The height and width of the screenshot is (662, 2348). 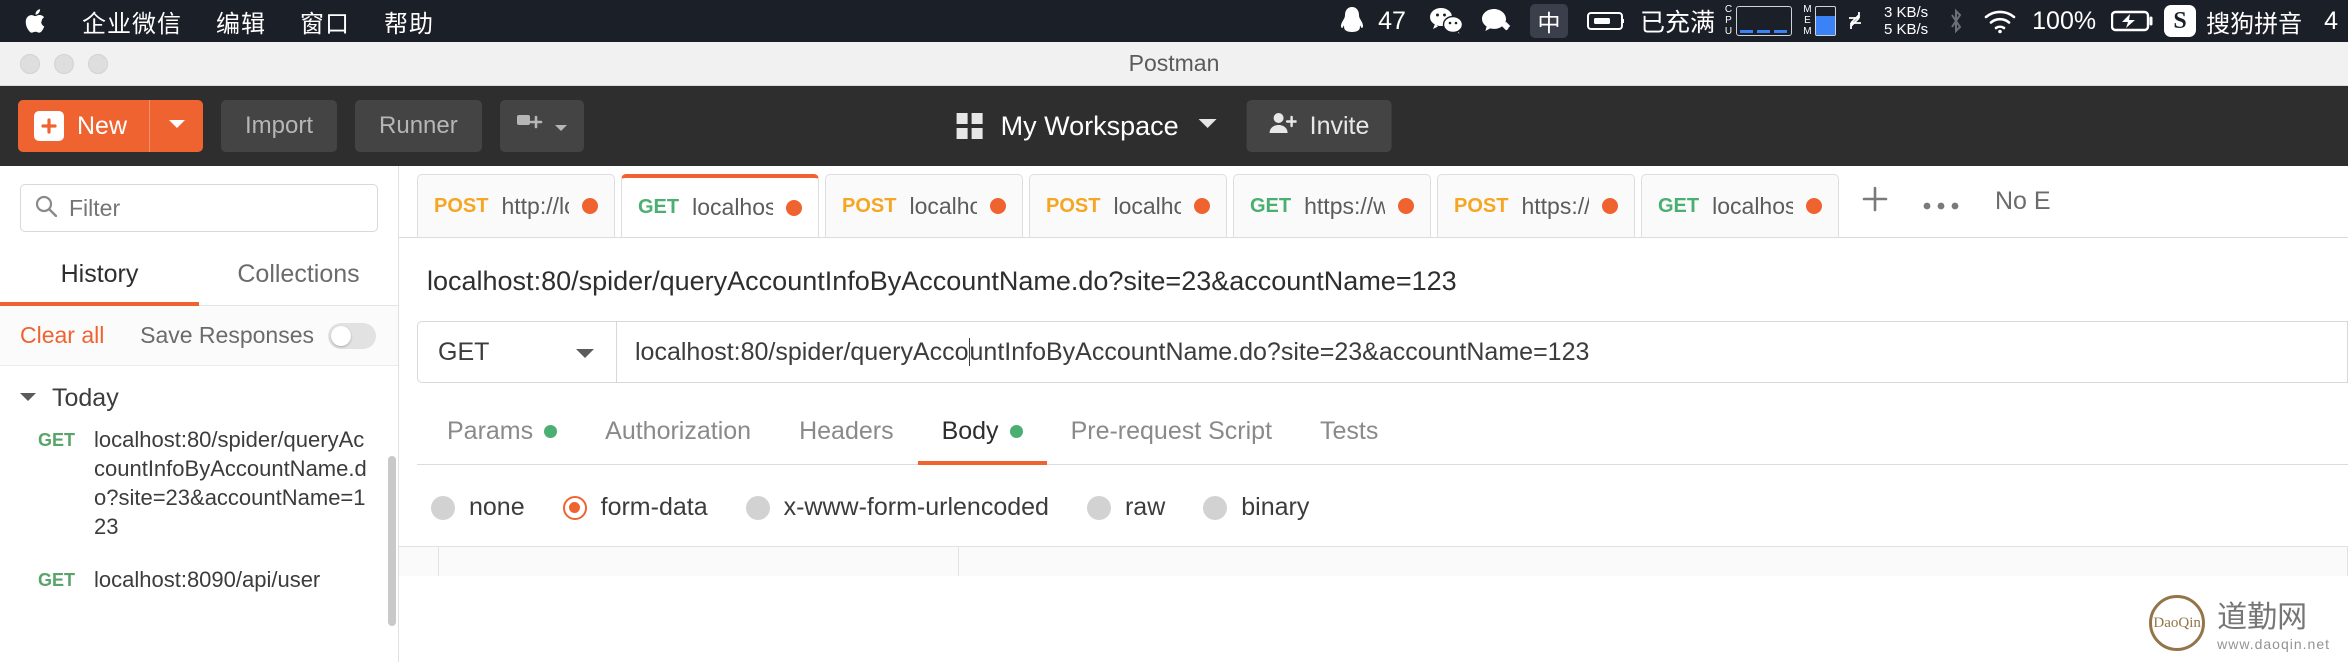 I want to click on cpu-label: CPU, so click(x=1728, y=20).